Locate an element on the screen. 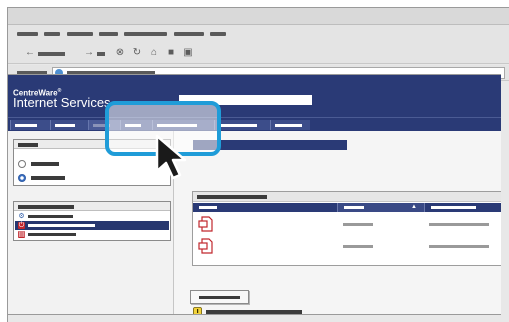 Image resolution: width=509 pixels, height=322 pixels. navigation-tree: ⚙ ⏻ ▤ is located at coordinates (92, 221).